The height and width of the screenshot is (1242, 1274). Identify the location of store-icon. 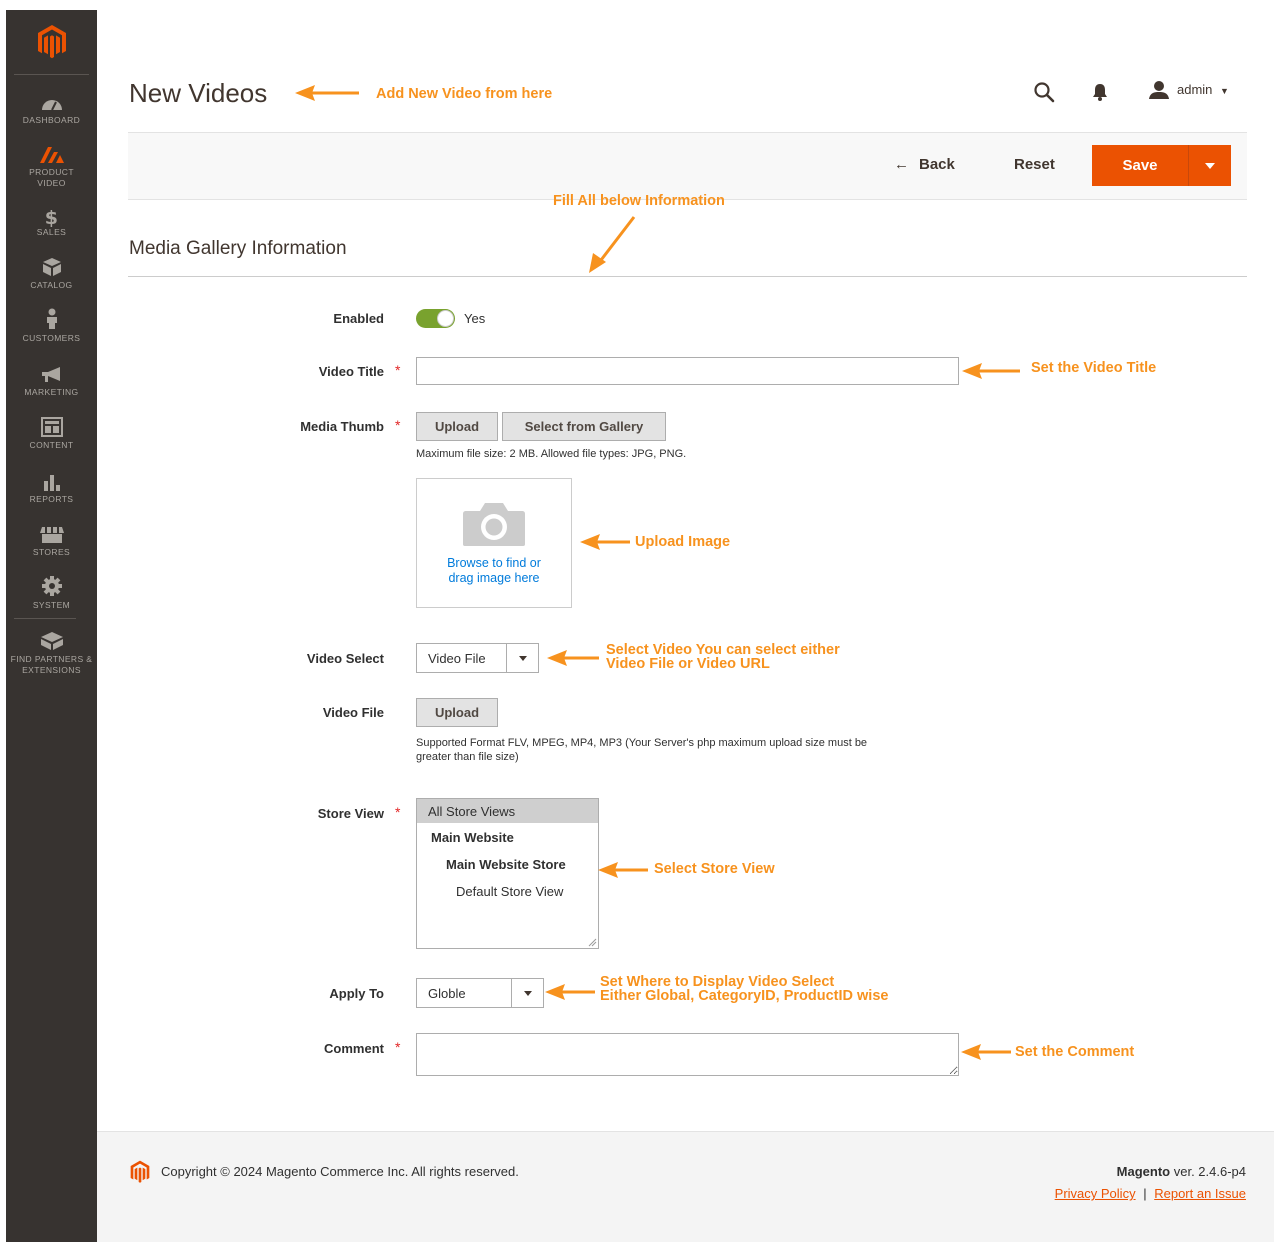
(52, 532).